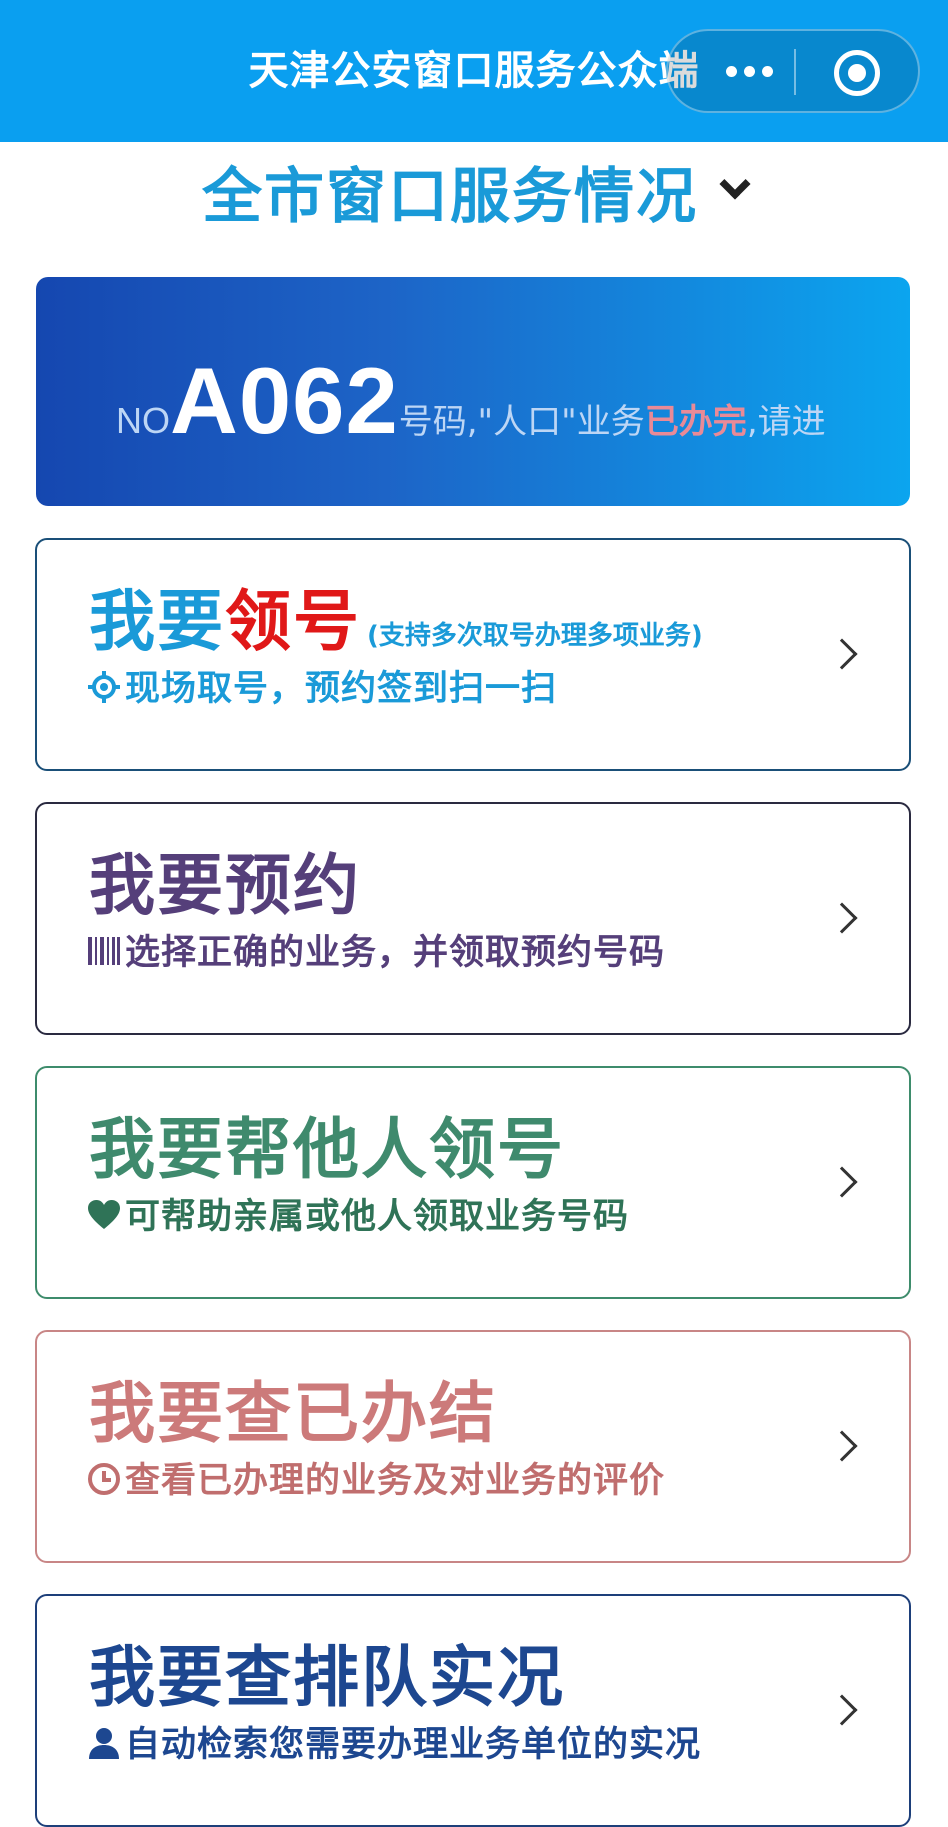 The image size is (948, 1827). I want to click on card-title-main: 我要查已办结, so click(293, 1413).